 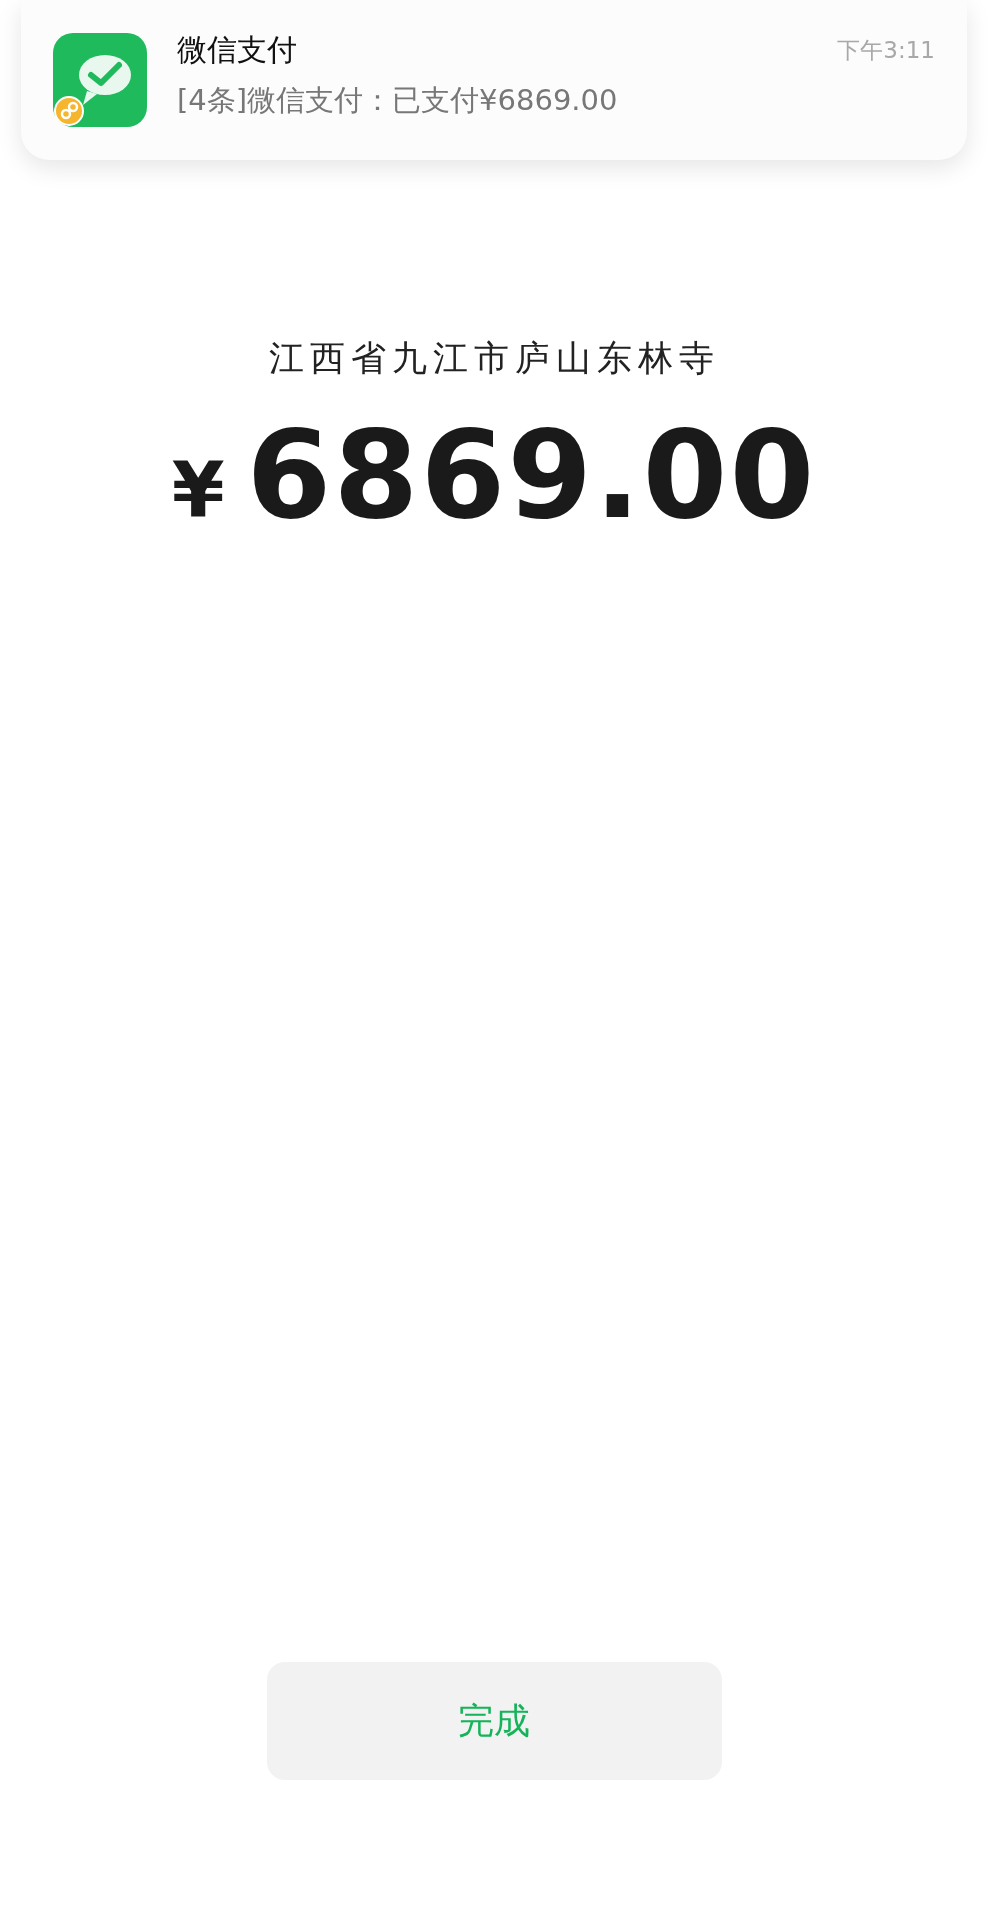 I want to click on merchant-name: 江西省九江市庐山东林寺, so click(x=494, y=358).